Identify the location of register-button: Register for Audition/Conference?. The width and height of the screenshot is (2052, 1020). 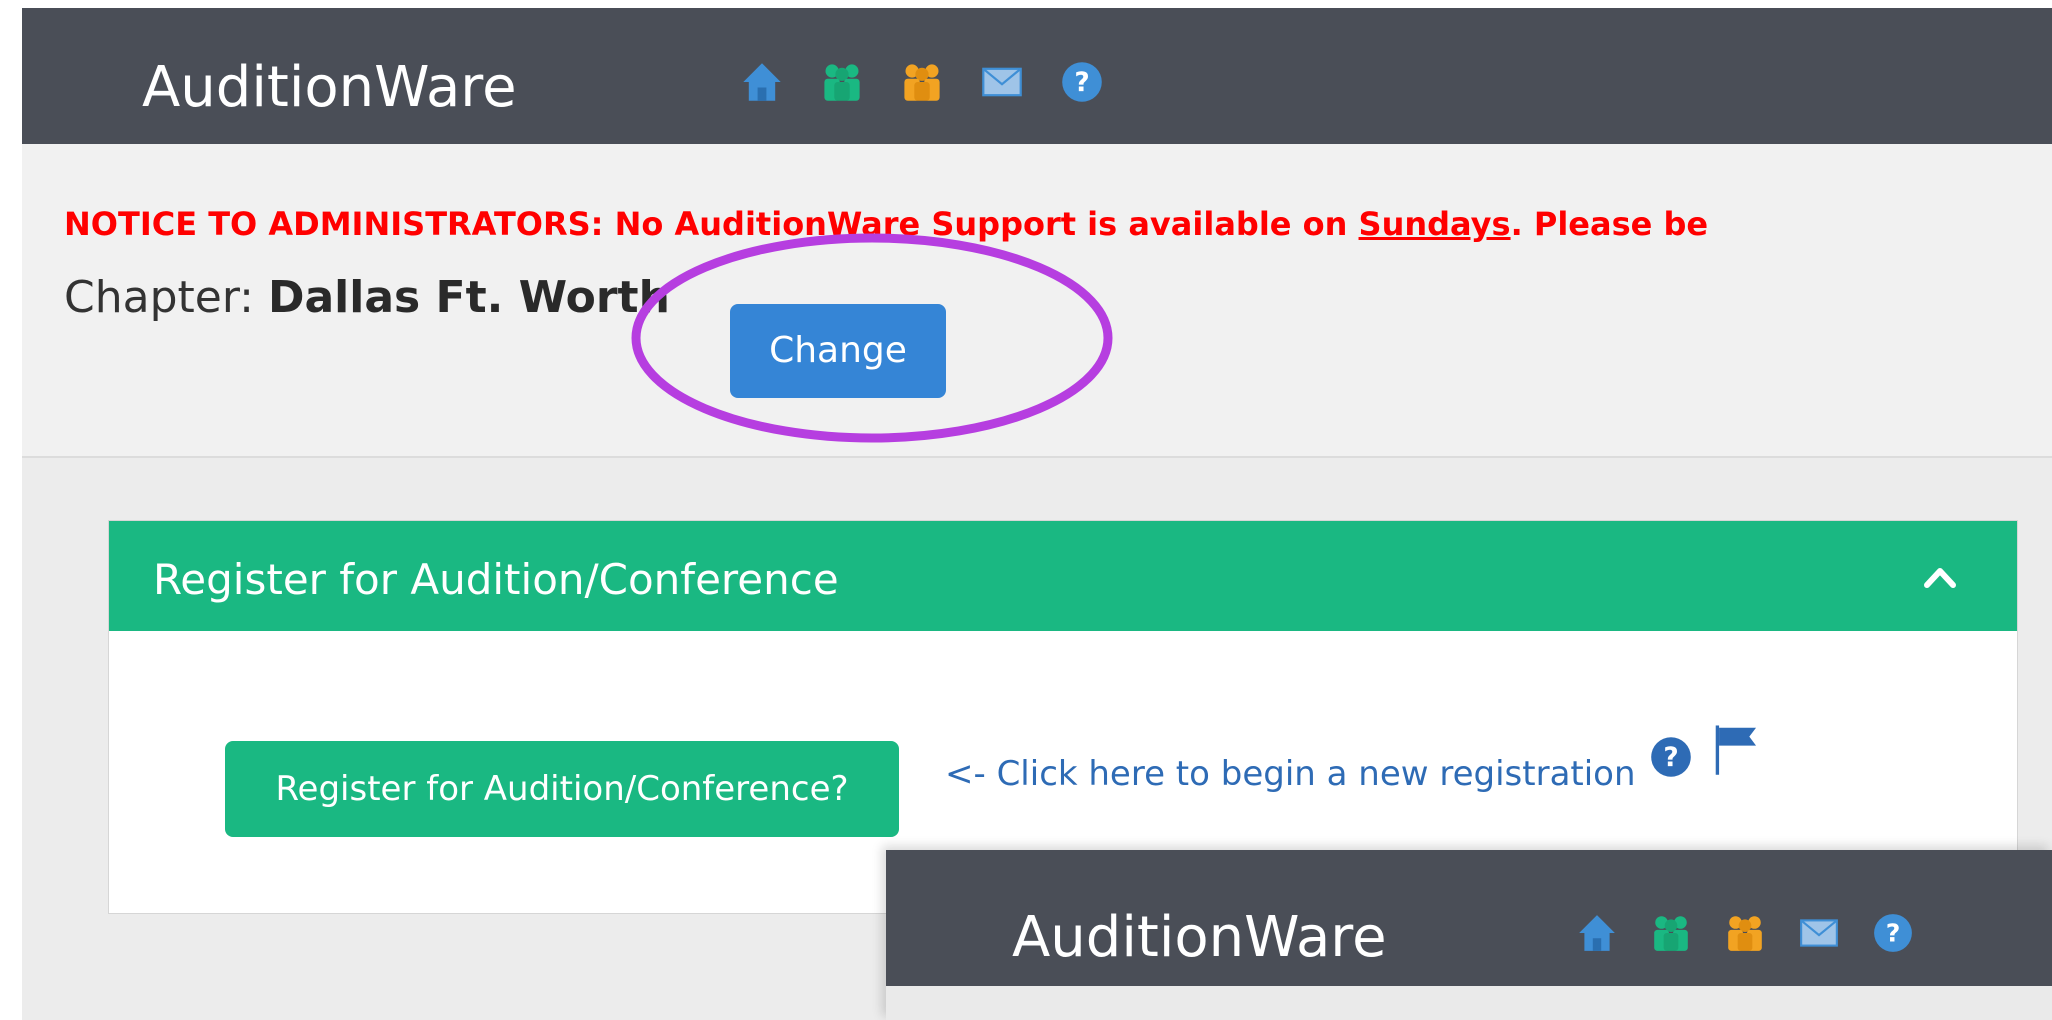
(562, 789).